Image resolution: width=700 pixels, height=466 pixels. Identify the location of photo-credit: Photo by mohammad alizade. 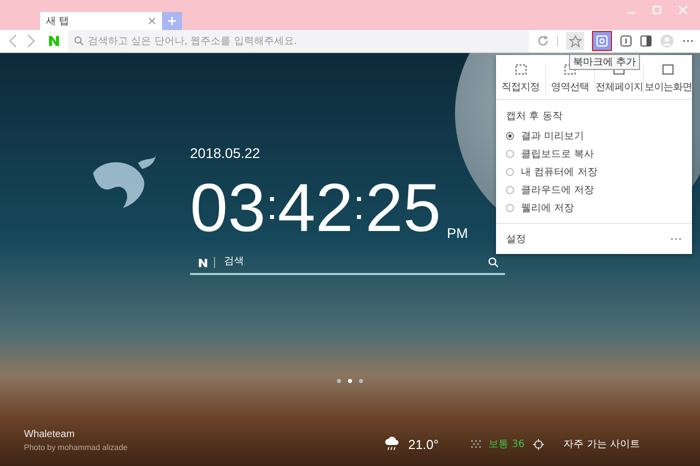
(76, 447).